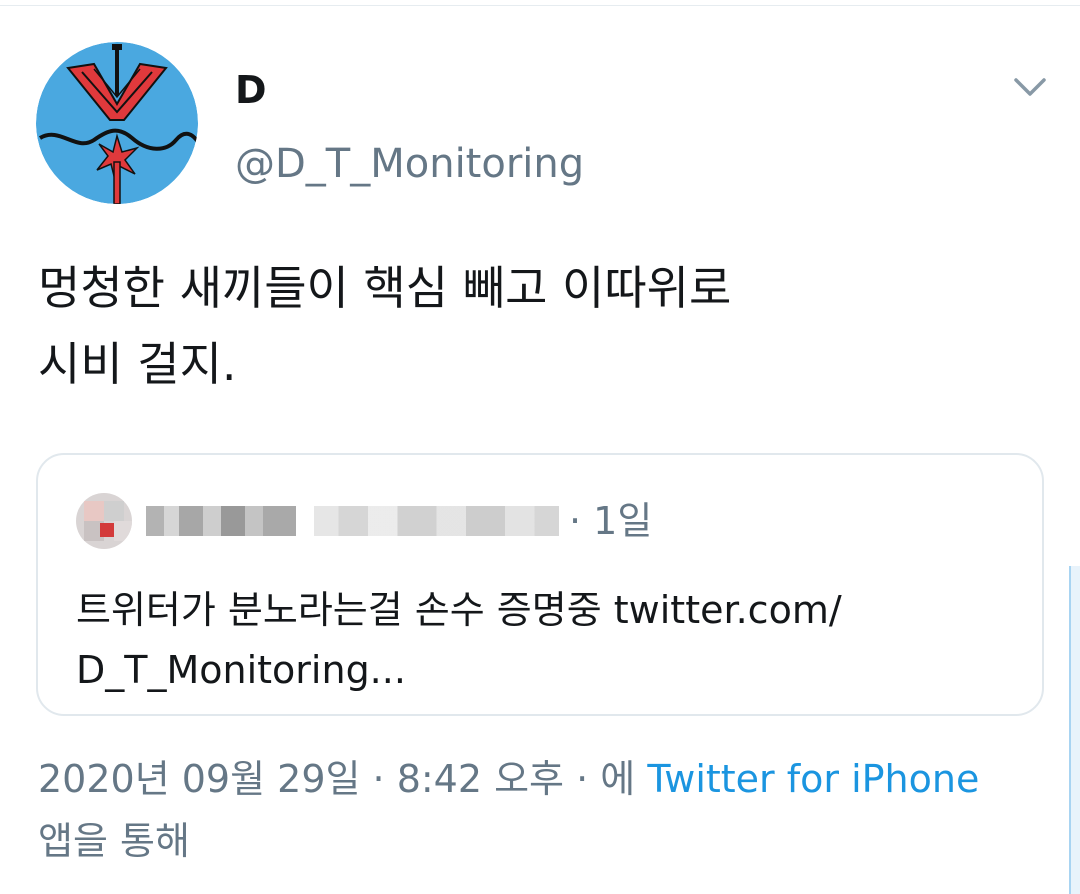 The image size is (1080, 894). What do you see at coordinates (1030, 86) in the screenshot?
I see `chevron-down-icon` at bounding box center [1030, 86].